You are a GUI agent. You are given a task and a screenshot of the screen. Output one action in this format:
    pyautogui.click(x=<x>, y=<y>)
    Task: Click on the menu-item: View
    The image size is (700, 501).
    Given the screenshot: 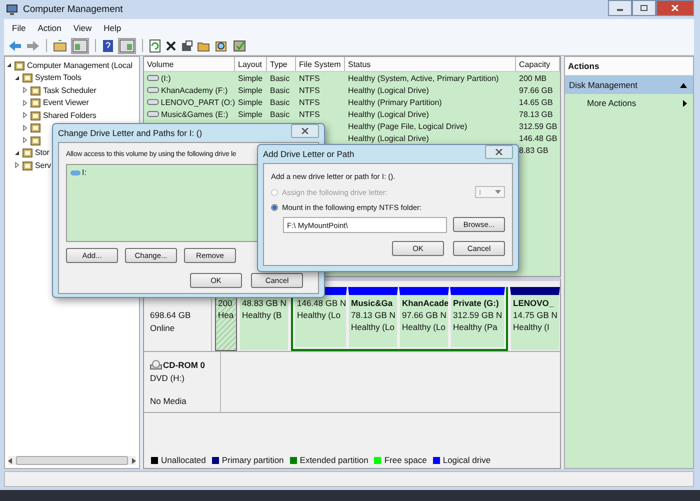 What is the action you would take?
    pyautogui.click(x=82, y=27)
    